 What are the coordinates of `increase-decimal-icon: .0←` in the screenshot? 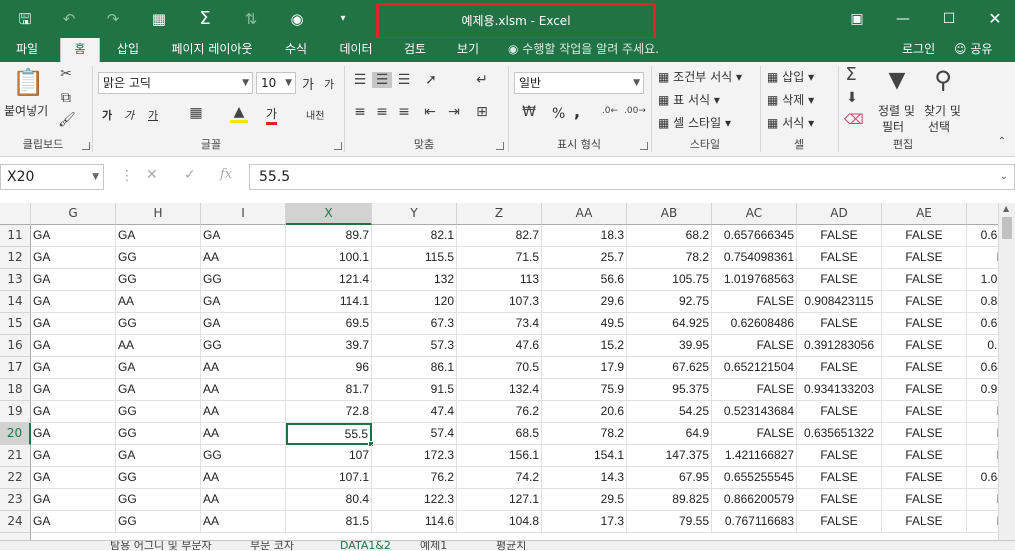 It's located at (610, 111).